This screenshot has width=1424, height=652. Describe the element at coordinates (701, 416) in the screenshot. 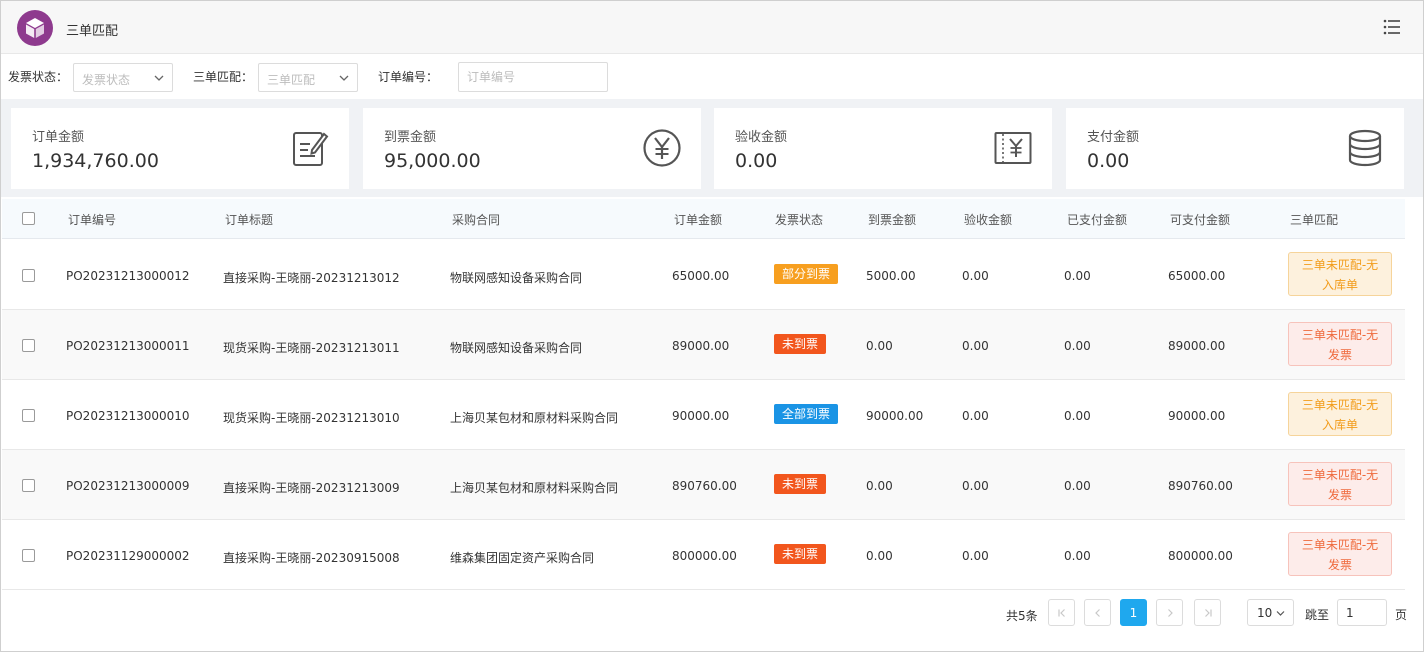

I see `order-amount-cell: 90000.00` at that location.